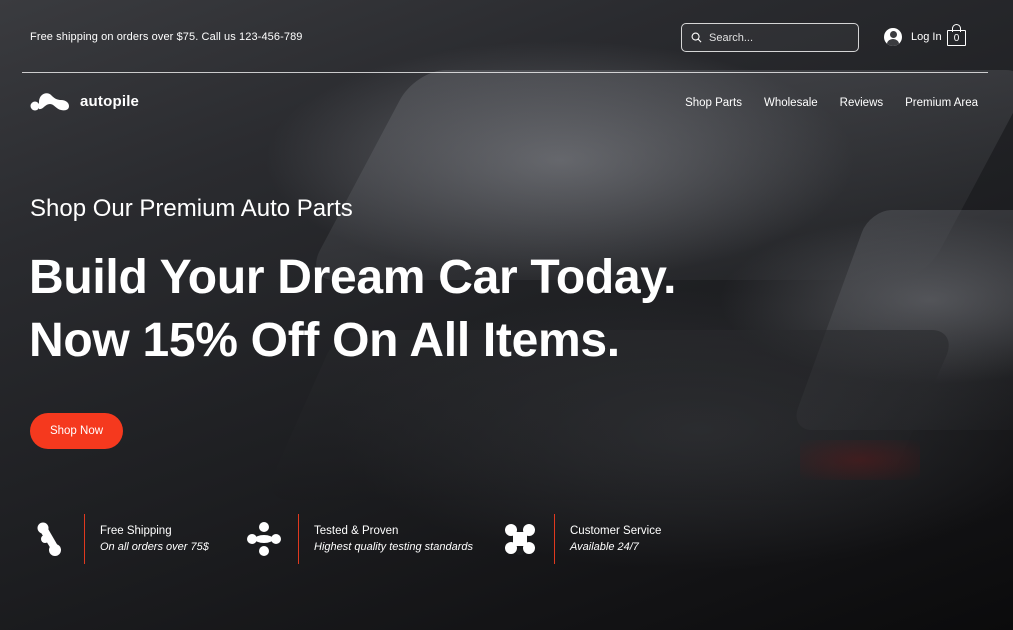 This screenshot has width=1013, height=630. What do you see at coordinates (791, 103) in the screenshot?
I see `nav-item-wholesale: Wholesale` at bounding box center [791, 103].